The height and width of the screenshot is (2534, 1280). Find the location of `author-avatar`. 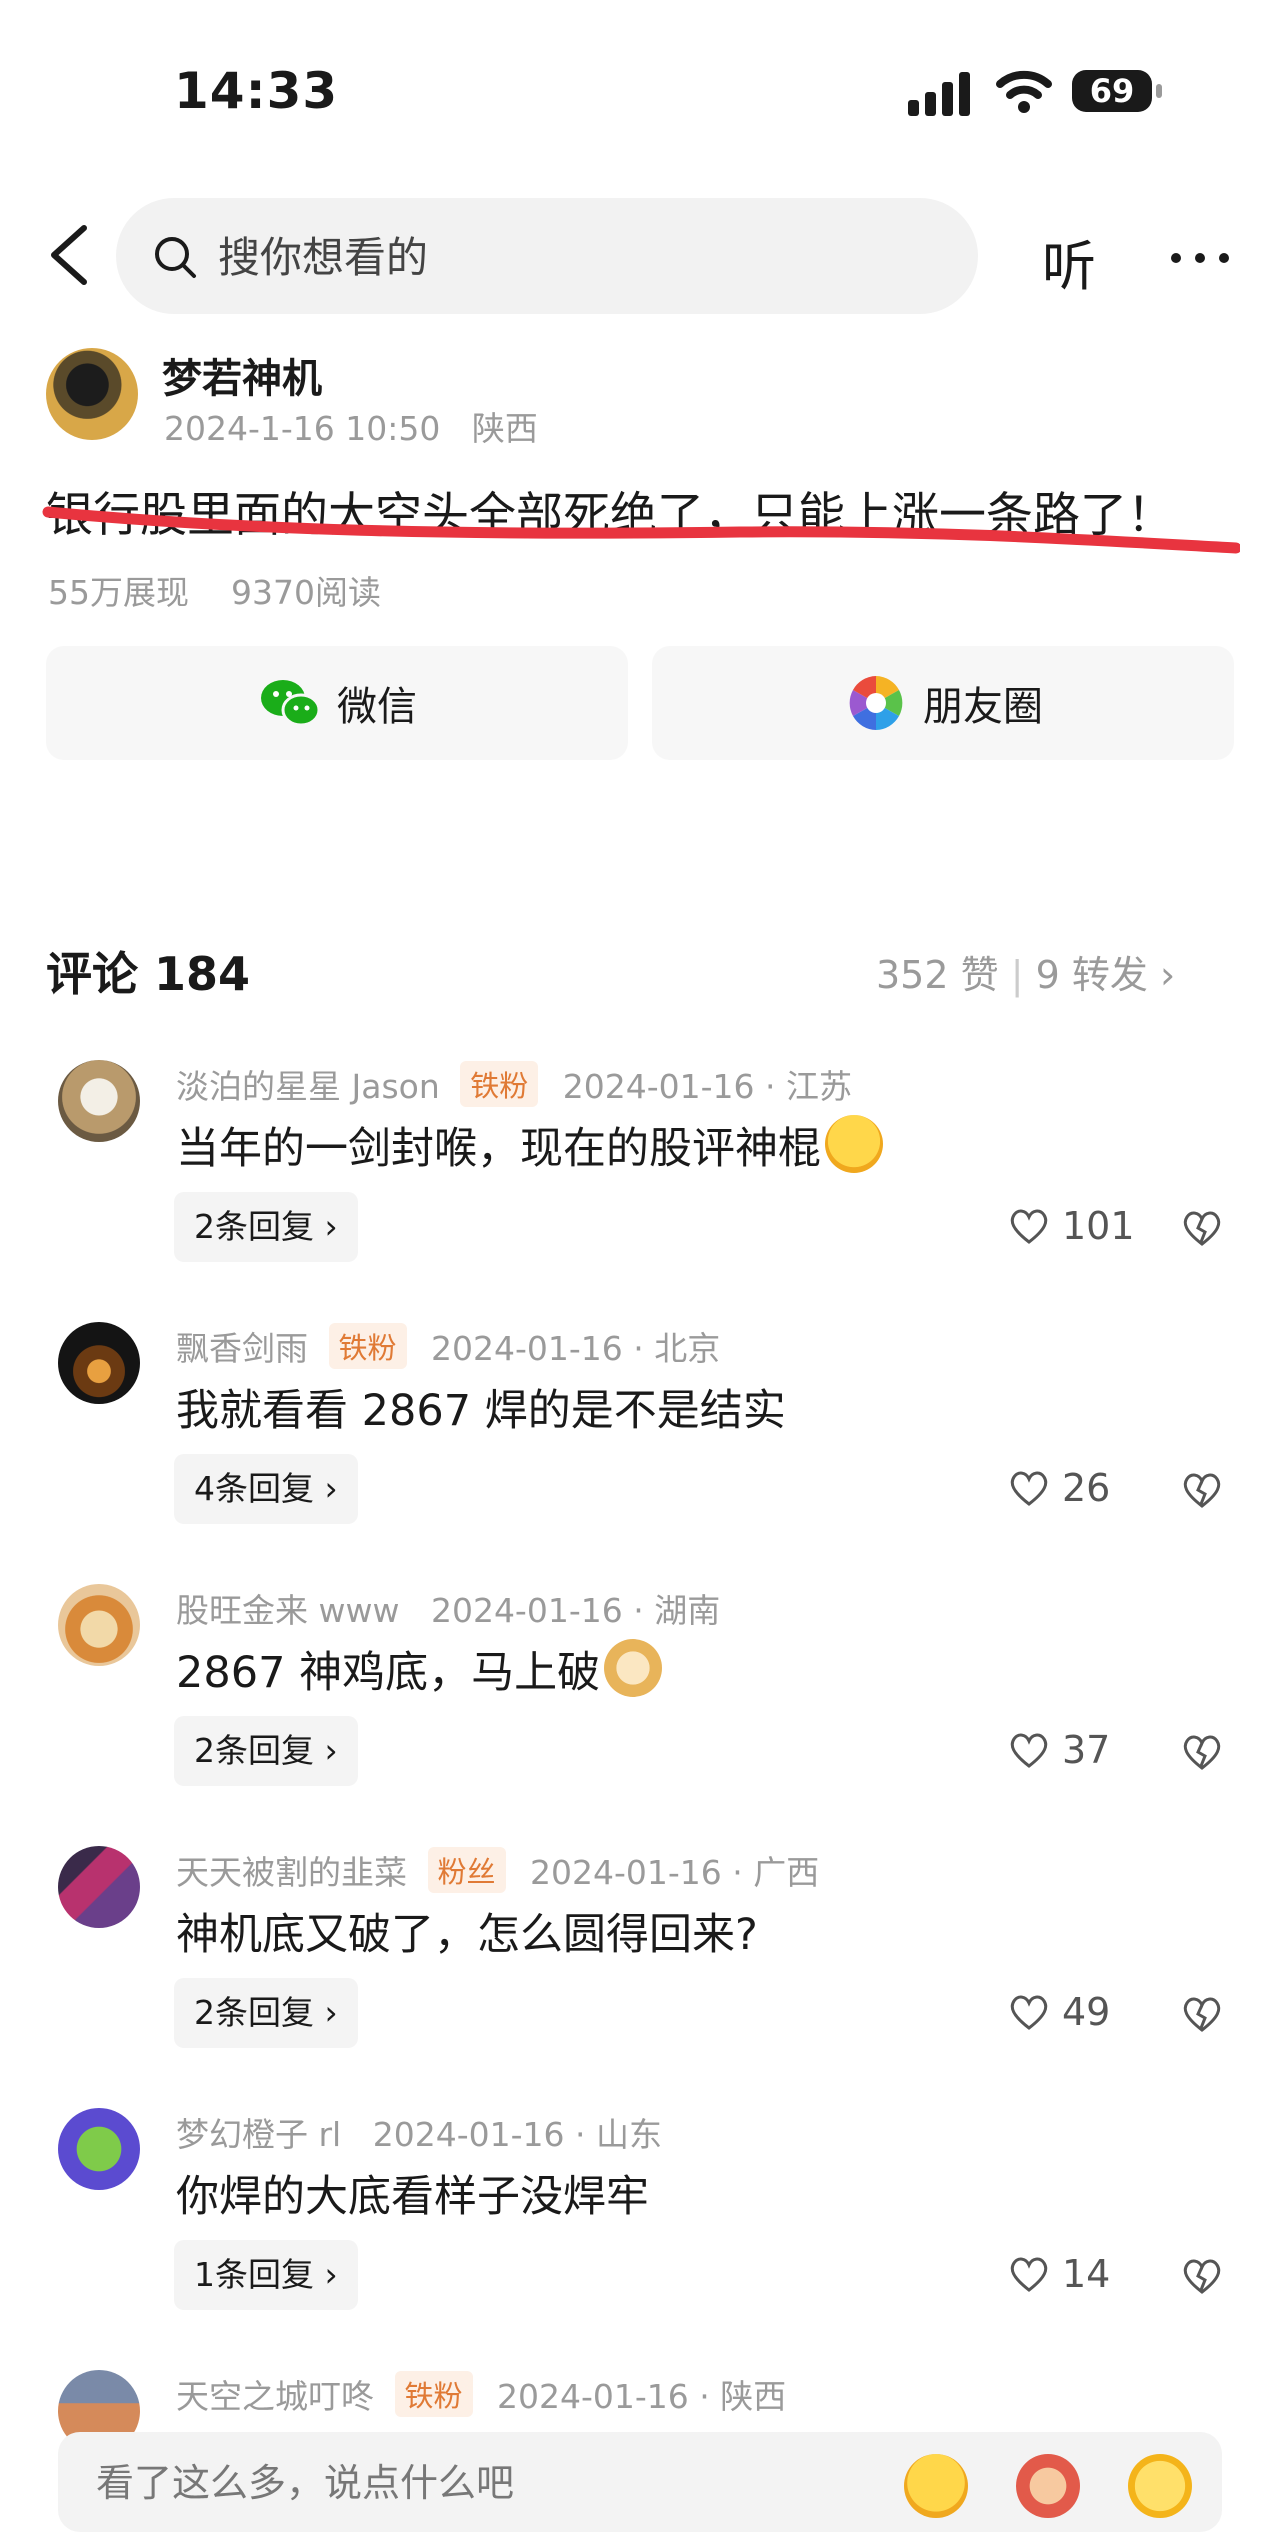

author-avatar is located at coordinates (92, 394).